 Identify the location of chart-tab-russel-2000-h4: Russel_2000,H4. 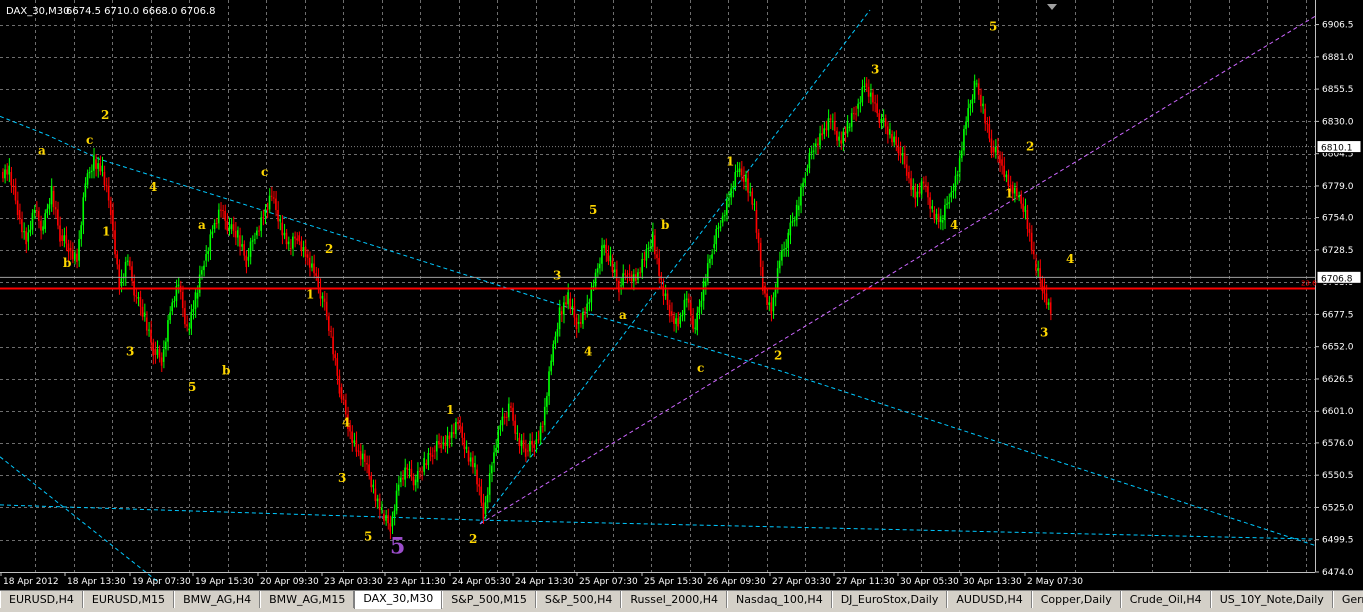
(674, 599).